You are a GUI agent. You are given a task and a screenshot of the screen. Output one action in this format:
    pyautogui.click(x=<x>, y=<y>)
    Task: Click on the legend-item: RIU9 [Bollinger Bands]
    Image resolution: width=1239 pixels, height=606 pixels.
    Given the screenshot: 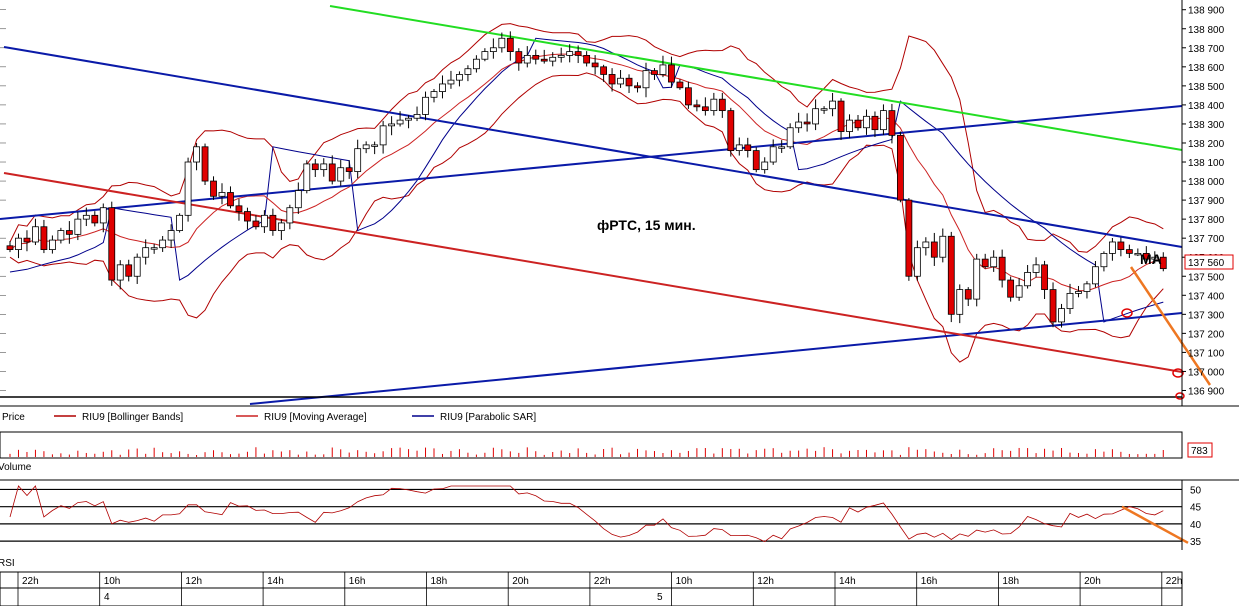 What is the action you would take?
    pyautogui.click(x=132, y=417)
    